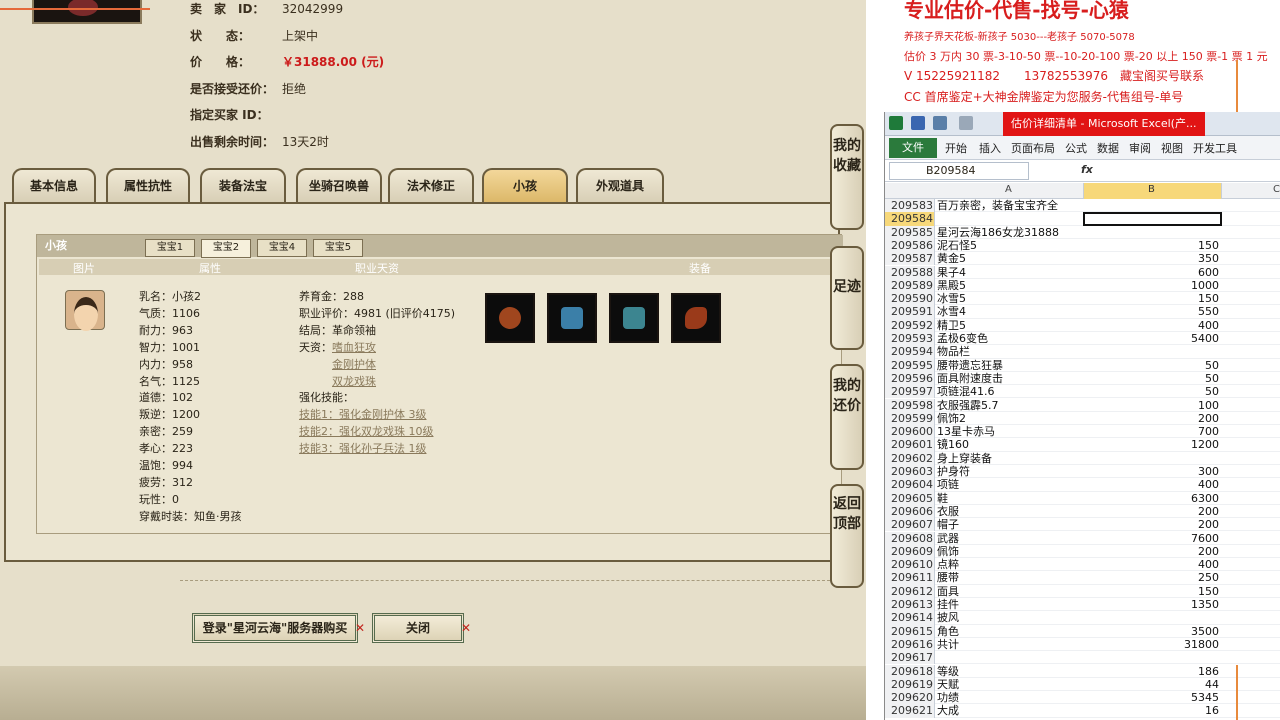 Image resolution: width=1280 pixels, height=720 pixels. Describe the element at coordinates (948, 577) in the screenshot. I see `cell-a: 腰带` at that location.